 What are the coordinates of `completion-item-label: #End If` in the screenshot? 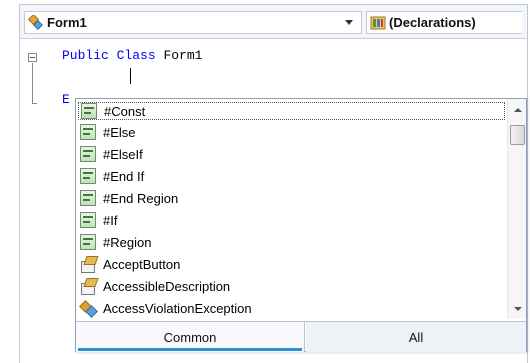 It's located at (124, 176).